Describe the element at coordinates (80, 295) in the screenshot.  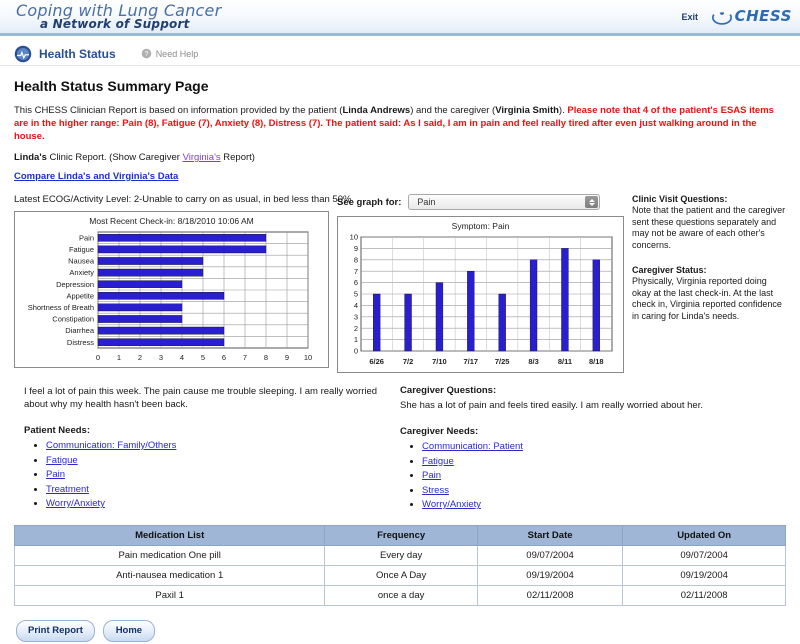
I see `svg-text: Appetite` at that location.